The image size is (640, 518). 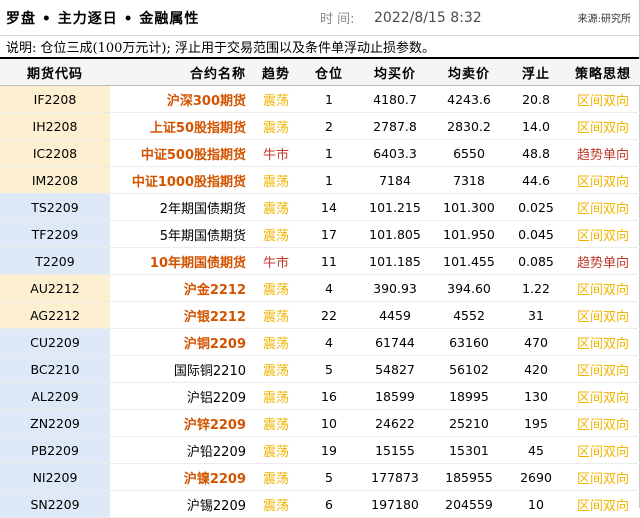 I want to click on cell-stop: 130, so click(x=536, y=396).